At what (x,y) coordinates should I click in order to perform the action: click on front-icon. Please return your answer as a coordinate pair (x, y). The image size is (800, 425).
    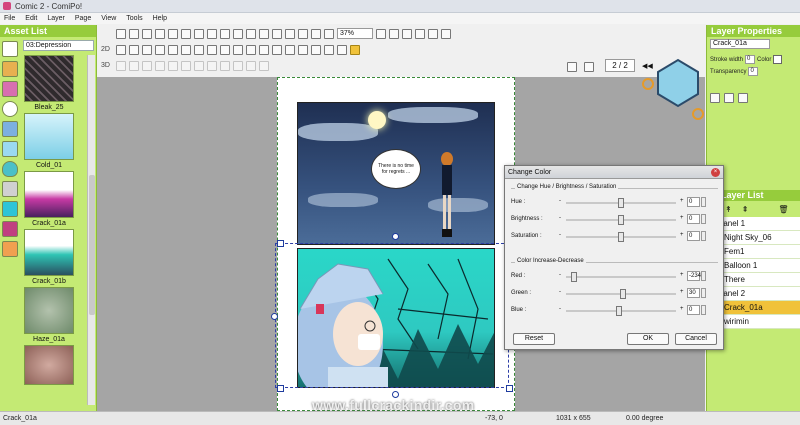
    Looking at the image, I should click on (147, 49).